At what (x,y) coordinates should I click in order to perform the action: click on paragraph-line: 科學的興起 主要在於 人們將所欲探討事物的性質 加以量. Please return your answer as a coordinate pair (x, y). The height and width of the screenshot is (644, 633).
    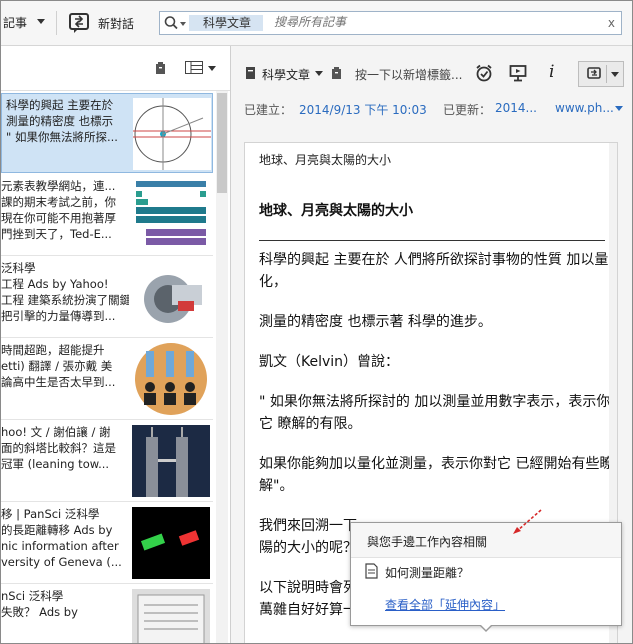
    Looking at the image, I should click on (434, 260).